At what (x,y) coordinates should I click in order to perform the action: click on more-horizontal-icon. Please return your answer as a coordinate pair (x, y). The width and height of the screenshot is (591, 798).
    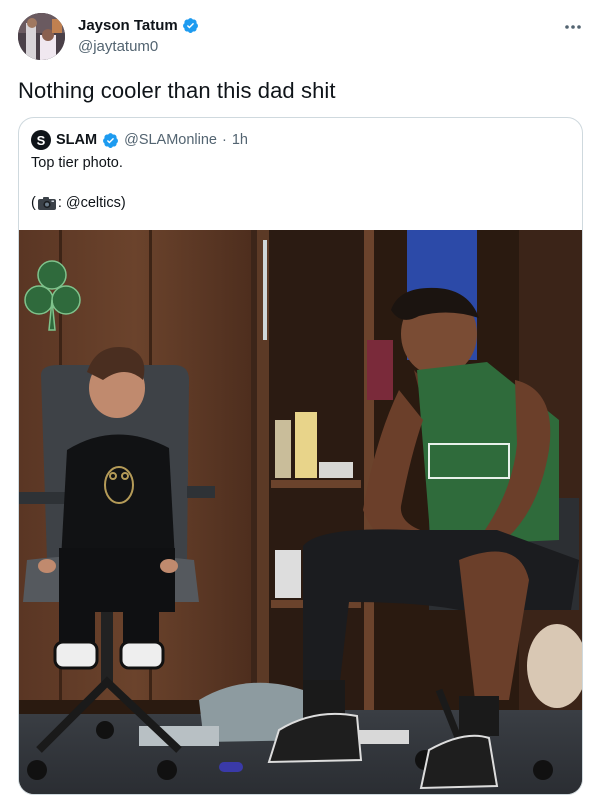
    Looking at the image, I should click on (573, 26).